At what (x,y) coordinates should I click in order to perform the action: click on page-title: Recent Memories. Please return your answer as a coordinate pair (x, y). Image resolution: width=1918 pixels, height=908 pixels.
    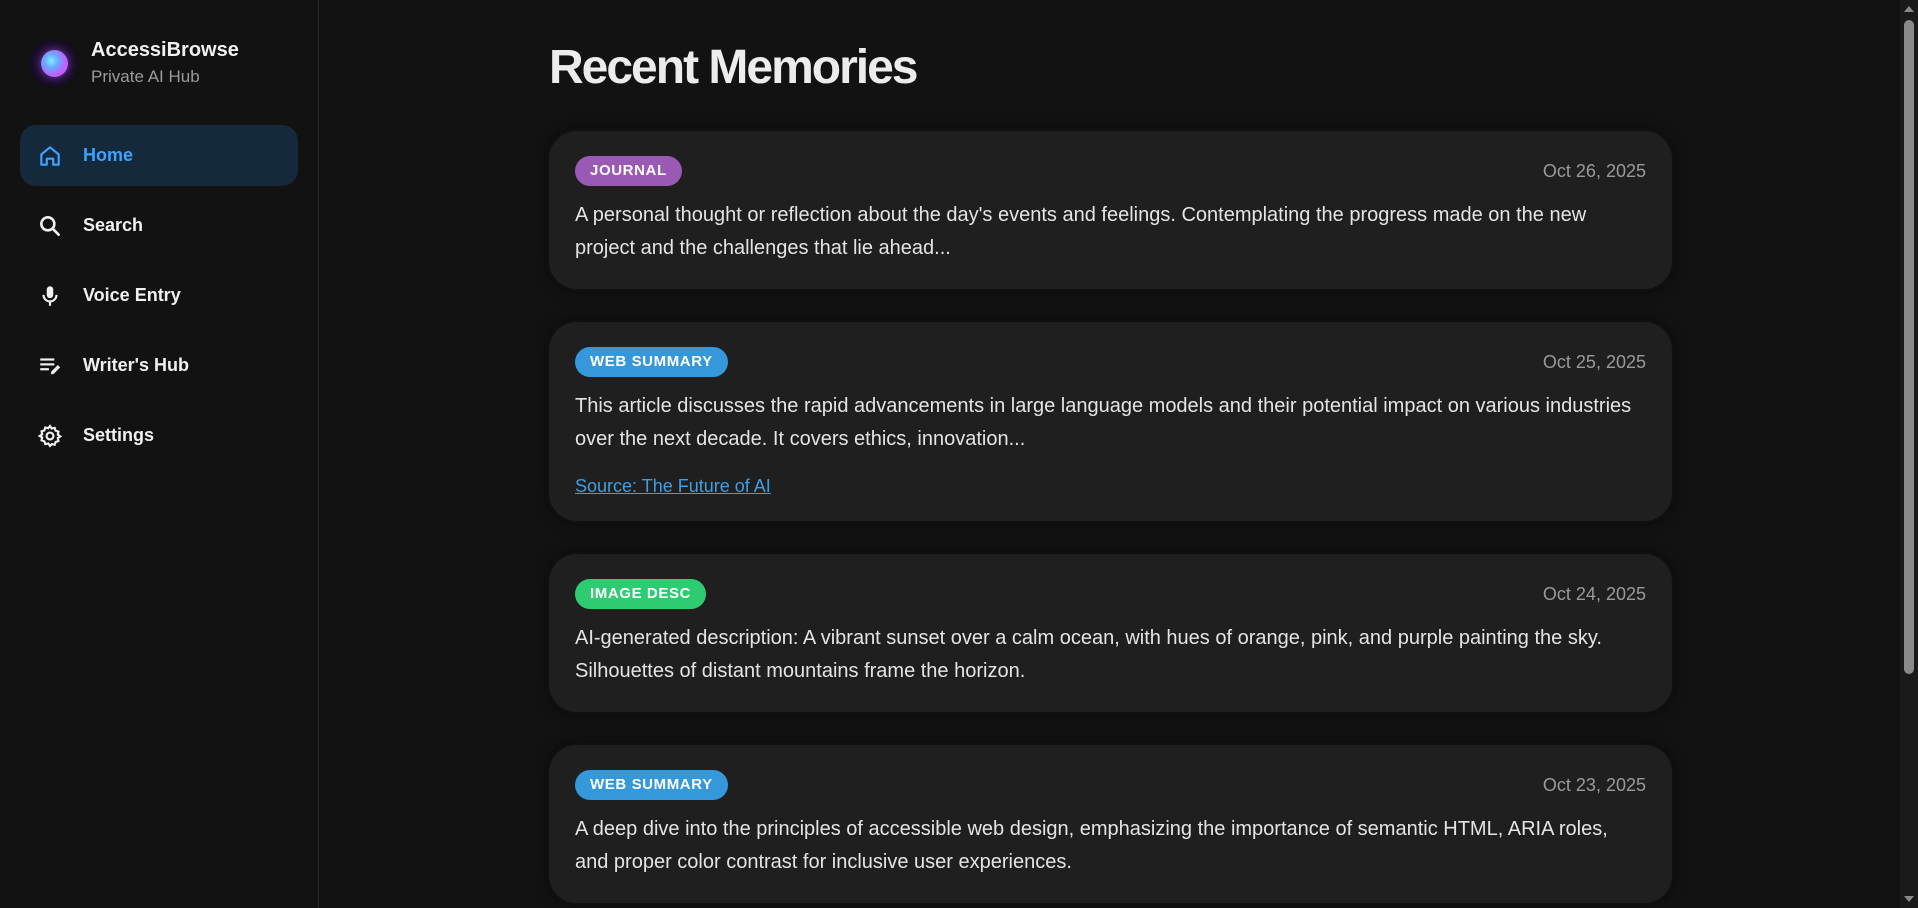
    Looking at the image, I should click on (733, 67).